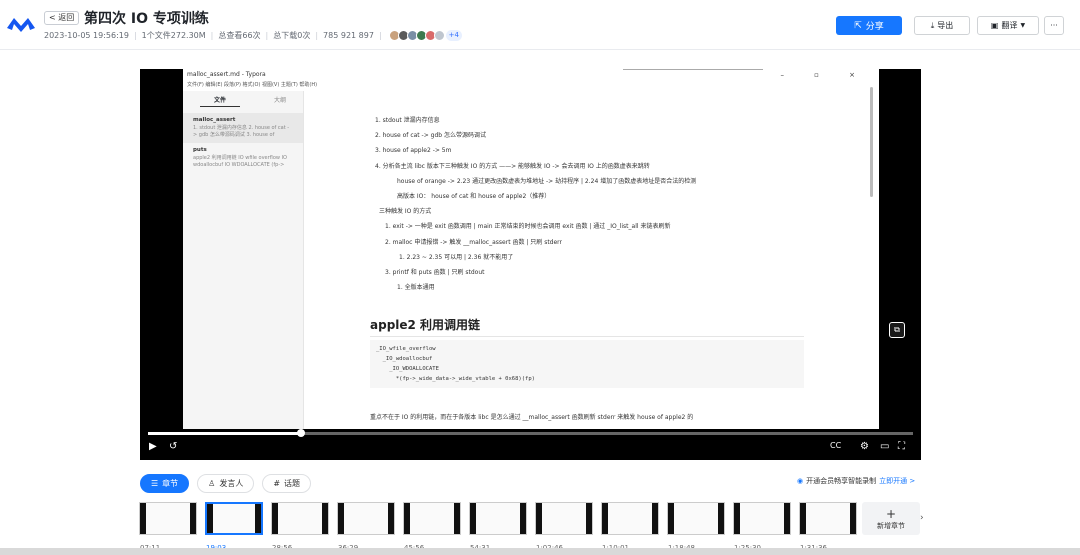 The width and height of the screenshot is (1080, 555). Describe the element at coordinates (416, 288) in the screenshot. I see `doc-line: 1. 全版本通用` at that location.